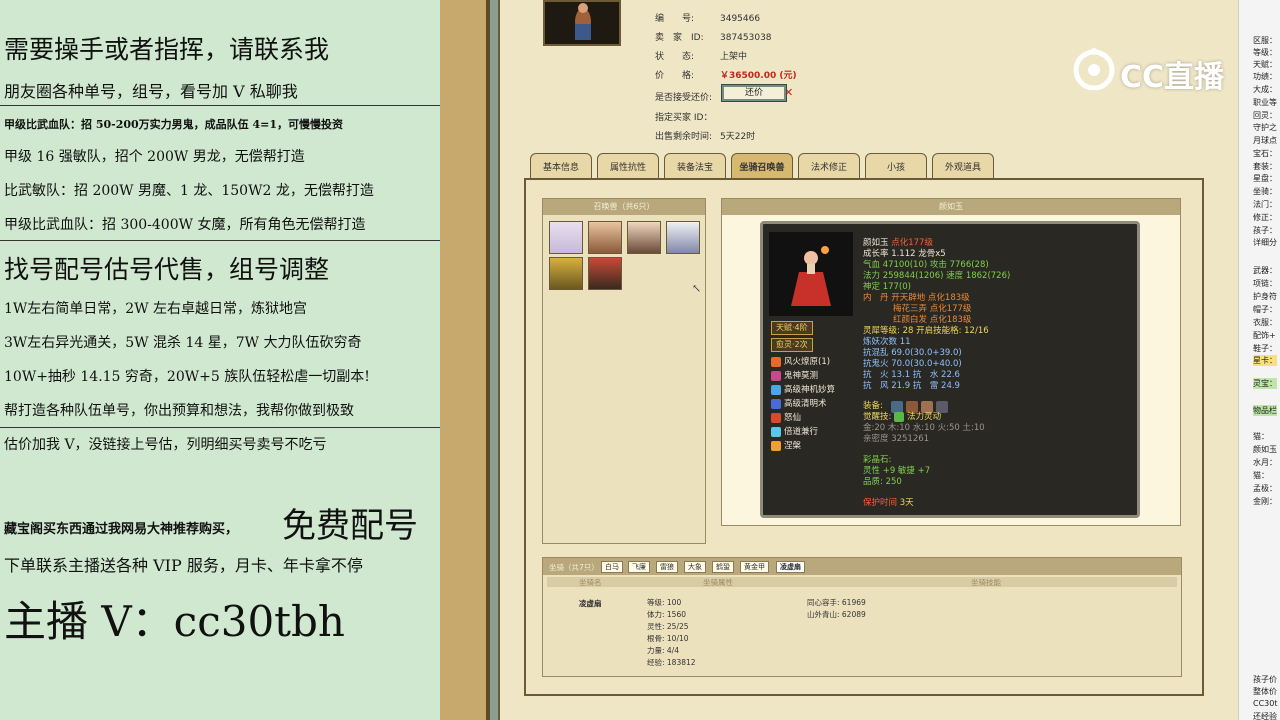  What do you see at coordinates (1265, 64) in the screenshot?
I see `sheet-cell: 天赋：` at bounding box center [1265, 64].